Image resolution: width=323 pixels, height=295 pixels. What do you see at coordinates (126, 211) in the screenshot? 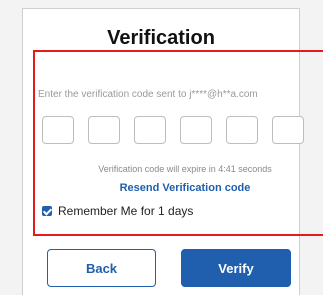
I see `remember-me-label: Remember Me for 1 days` at bounding box center [126, 211].